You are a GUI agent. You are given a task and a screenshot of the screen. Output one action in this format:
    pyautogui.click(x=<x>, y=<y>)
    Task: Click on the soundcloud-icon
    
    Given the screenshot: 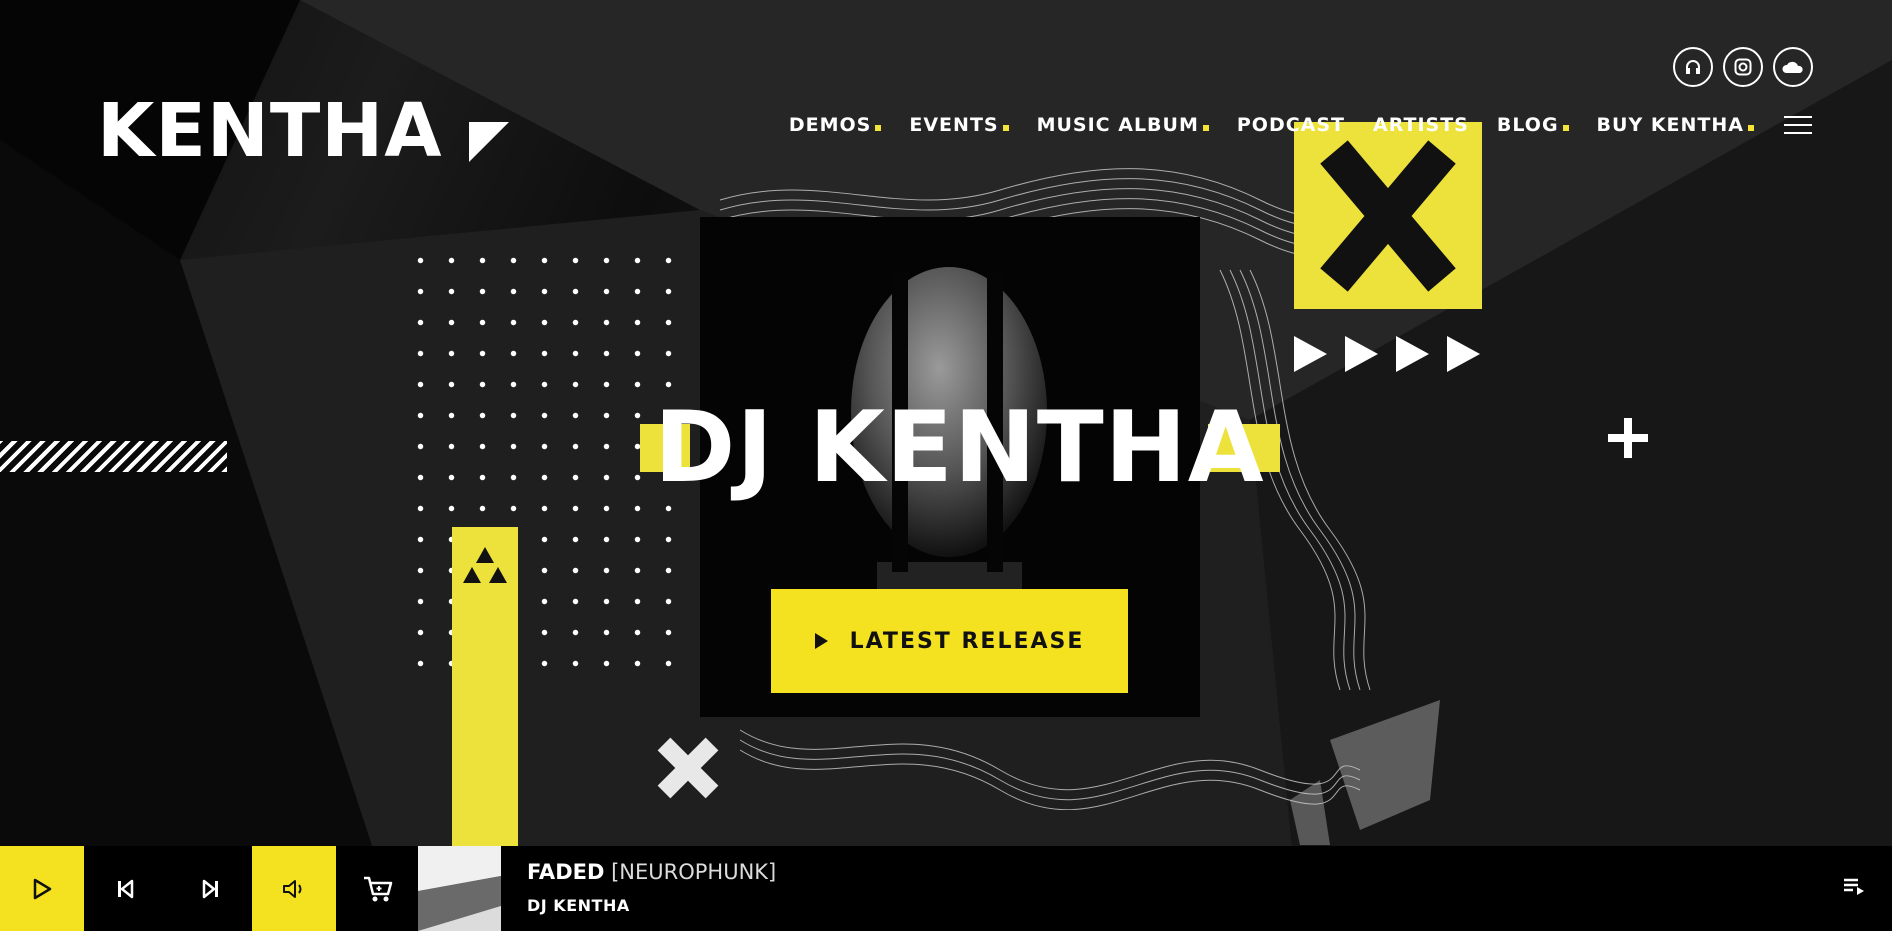 What is the action you would take?
    pyautogui.click(x=1793, y=67)
    